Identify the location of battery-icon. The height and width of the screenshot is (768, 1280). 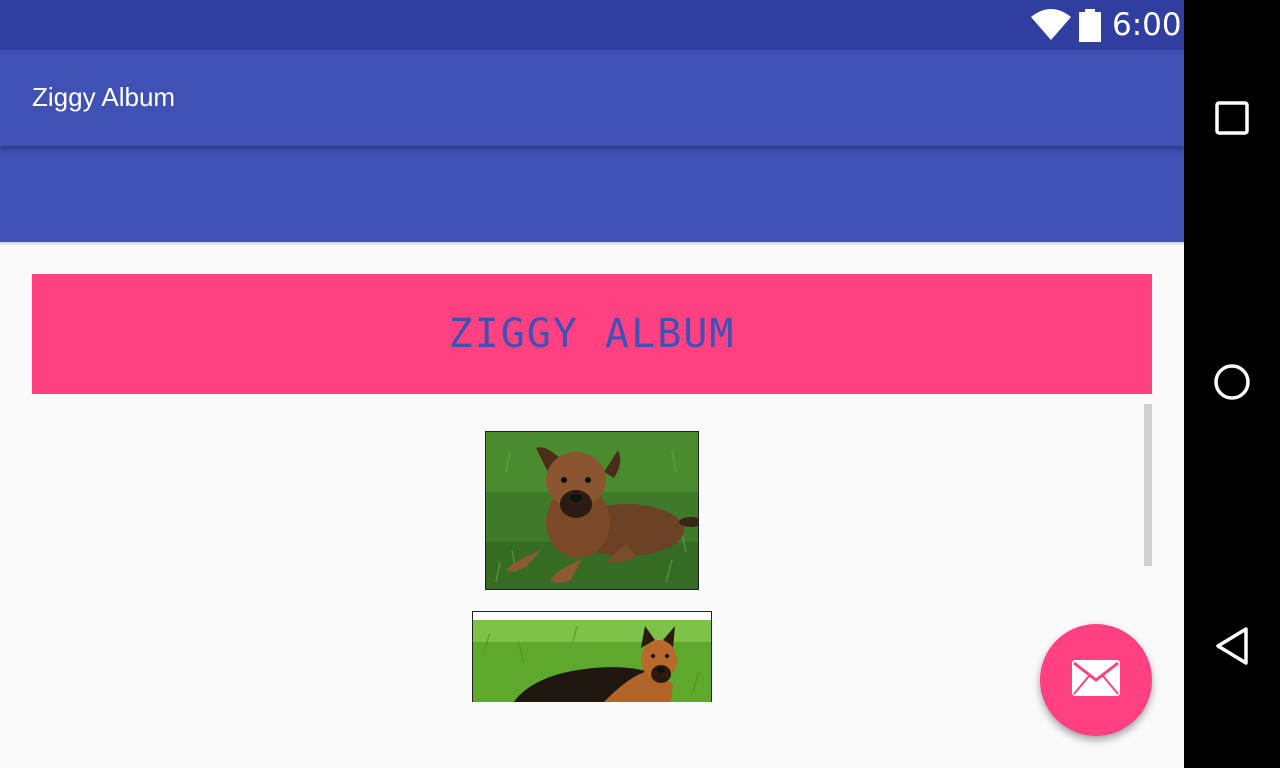
(1090, 28).